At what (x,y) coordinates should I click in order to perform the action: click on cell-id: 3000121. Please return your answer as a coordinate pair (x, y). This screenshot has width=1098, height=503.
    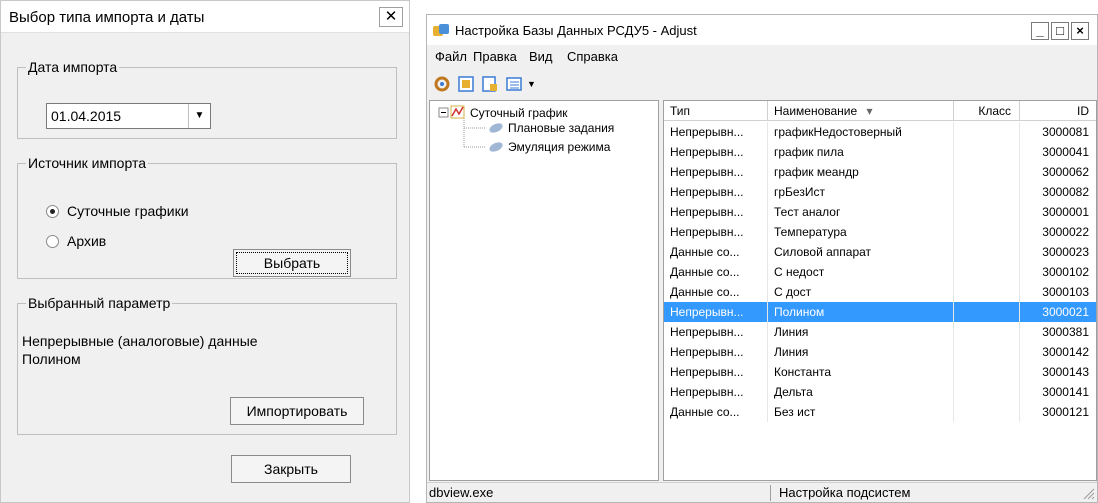
    Looking at the image, I should click on (1058, 412).